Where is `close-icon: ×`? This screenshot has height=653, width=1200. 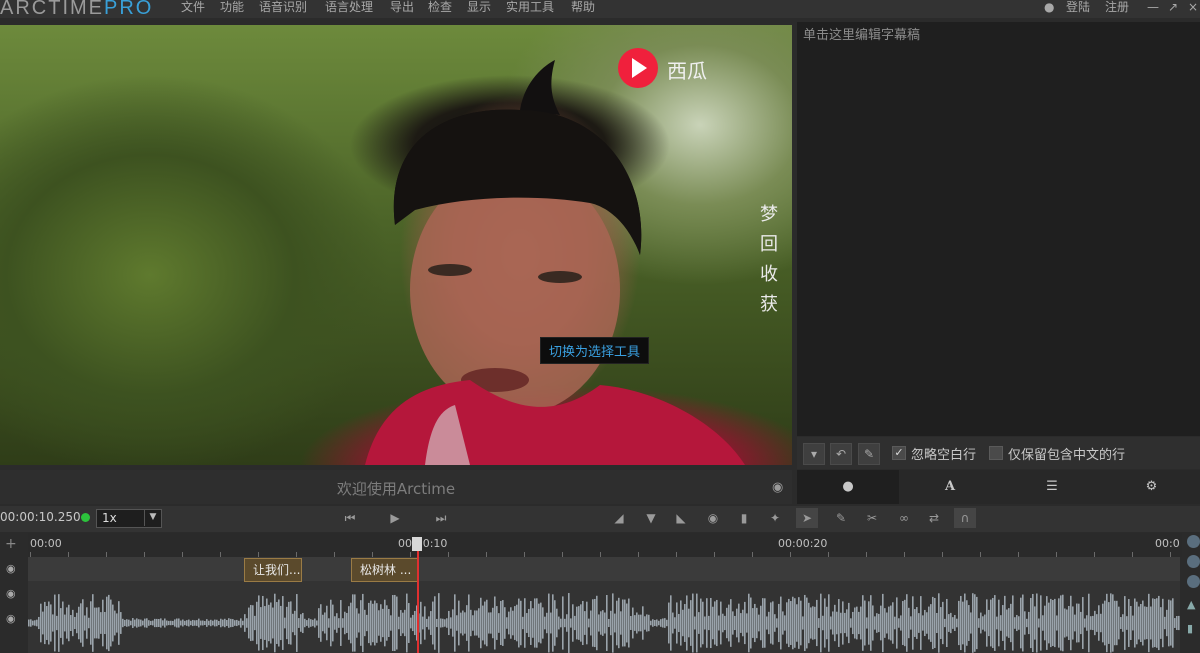
close-icon: × is located at coordinates (1193, 7).